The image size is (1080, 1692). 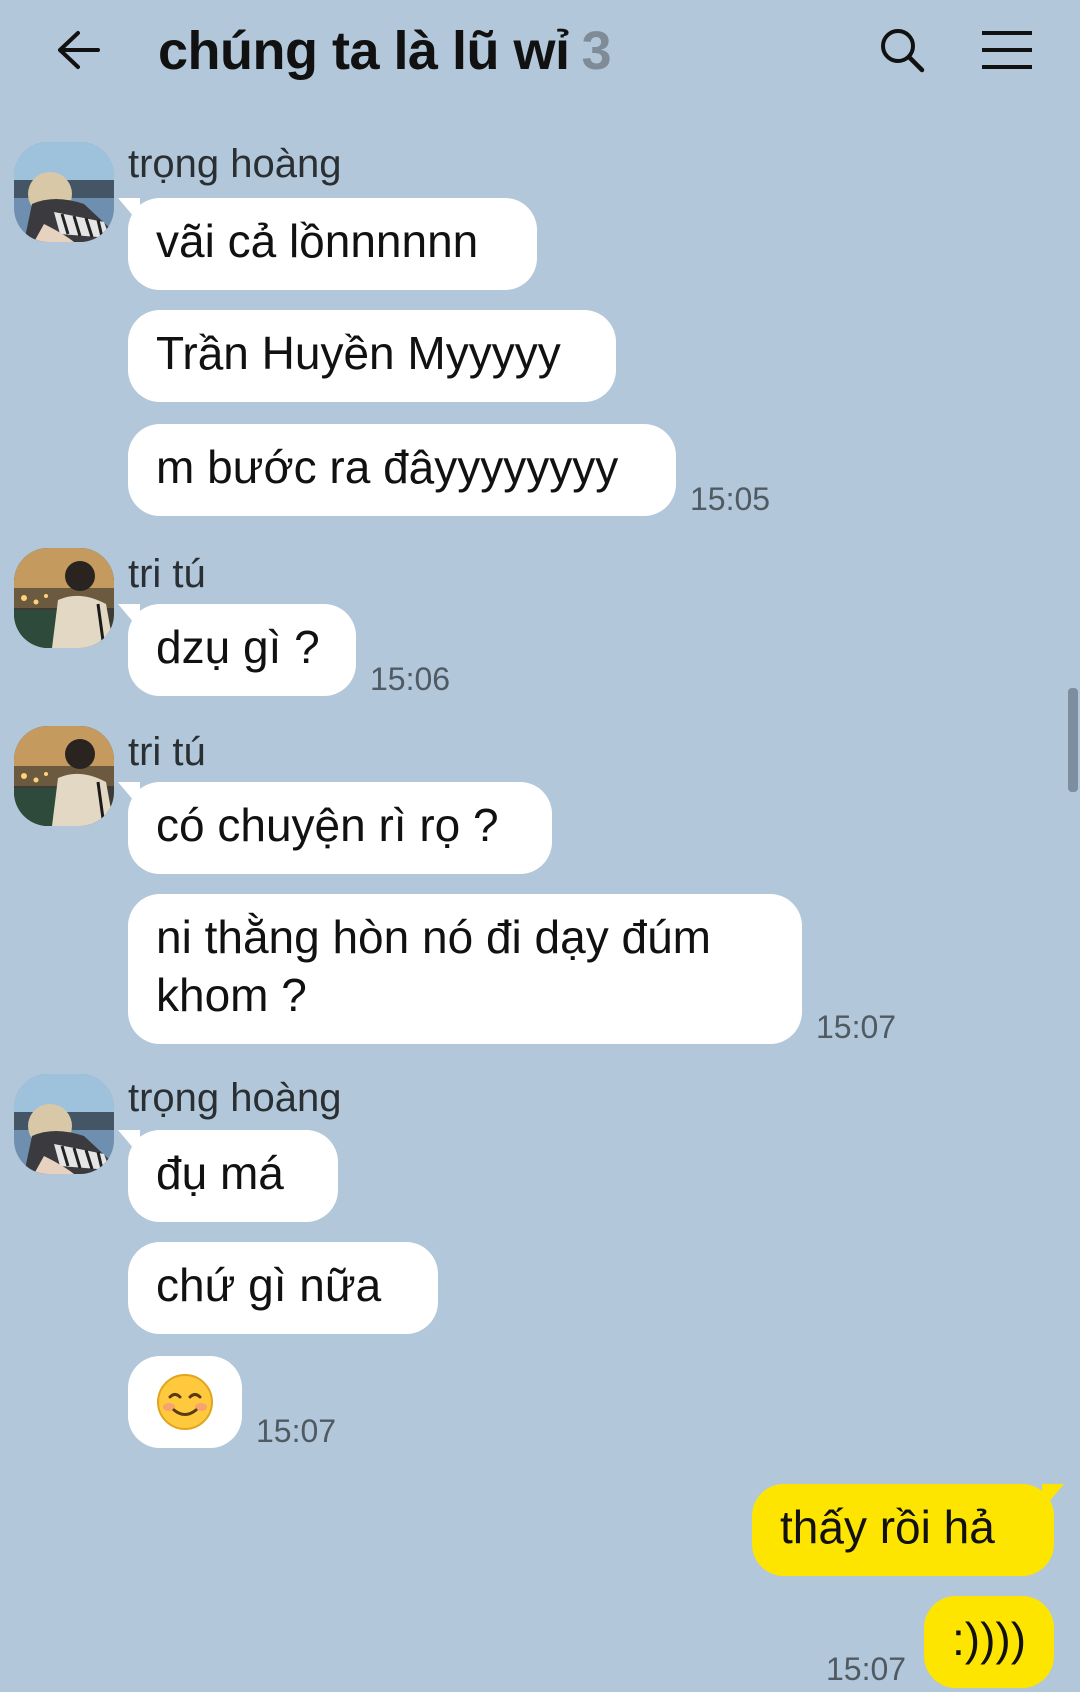 I want to click on search-icon, so click(x=903, y=51).